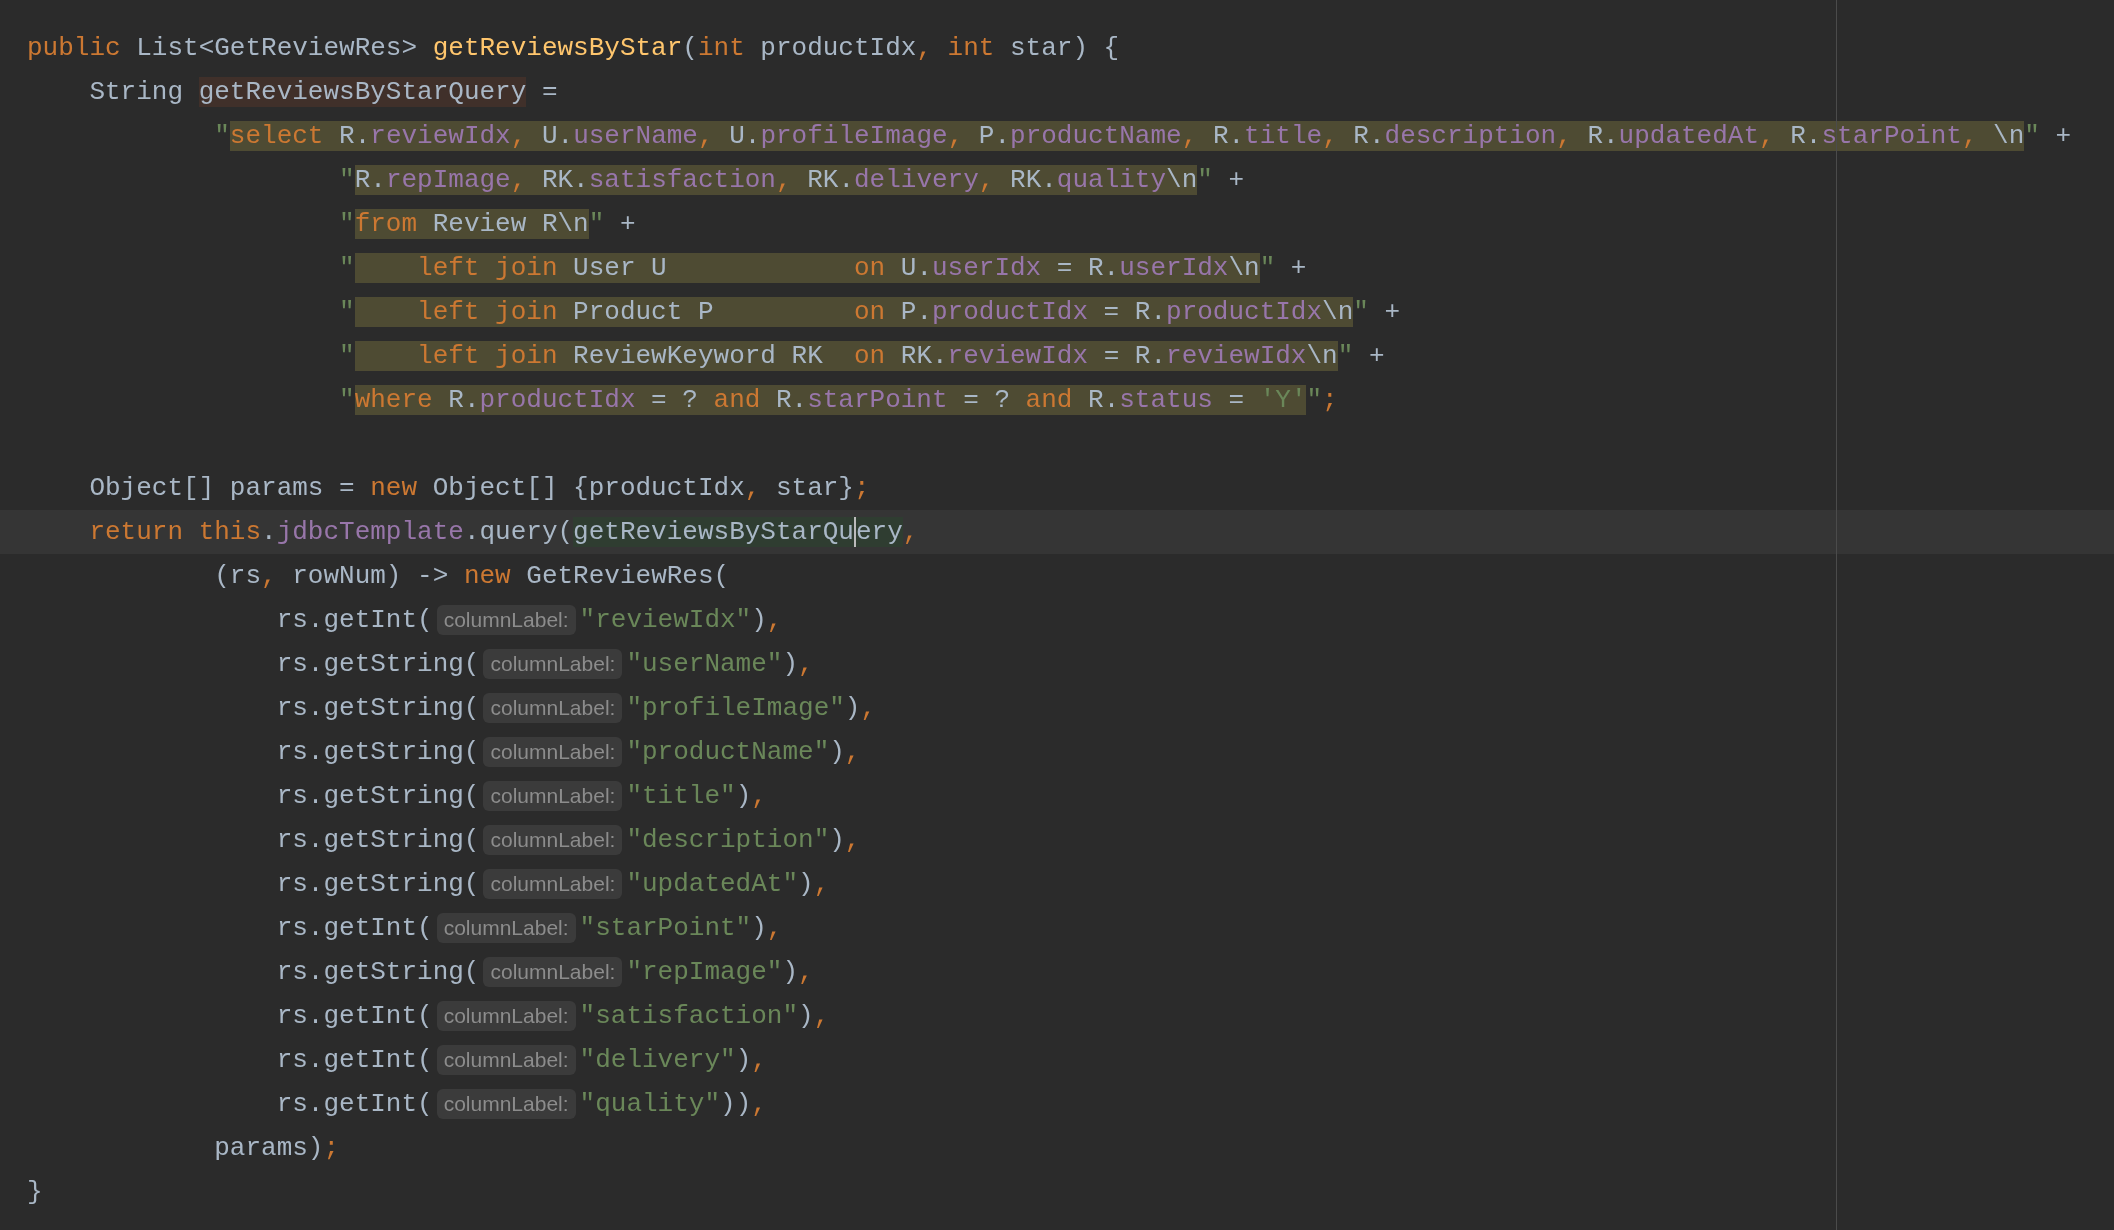 The height and width of the screenshot is (1230, 2114). I want to click on code-line: params);, so click(276, 1148).